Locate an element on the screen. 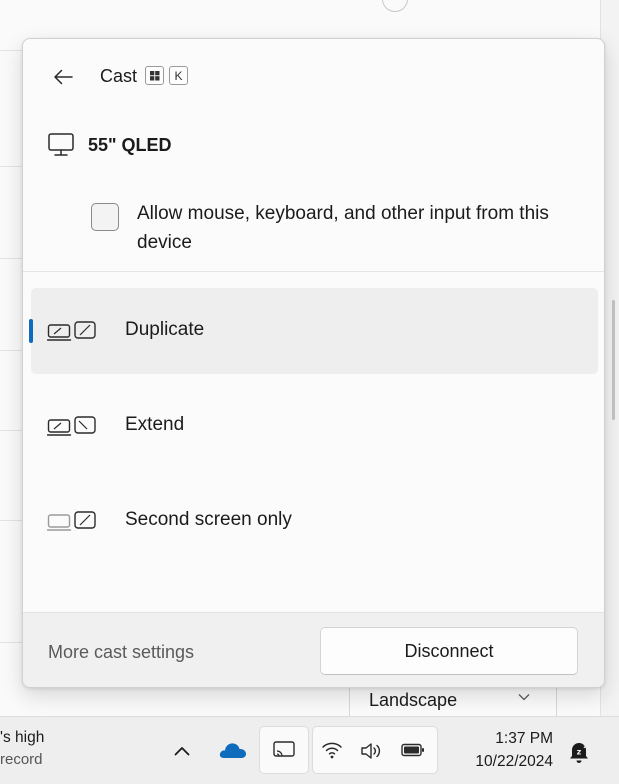  allow-input-checkbox is located at coordinates (105, 217).